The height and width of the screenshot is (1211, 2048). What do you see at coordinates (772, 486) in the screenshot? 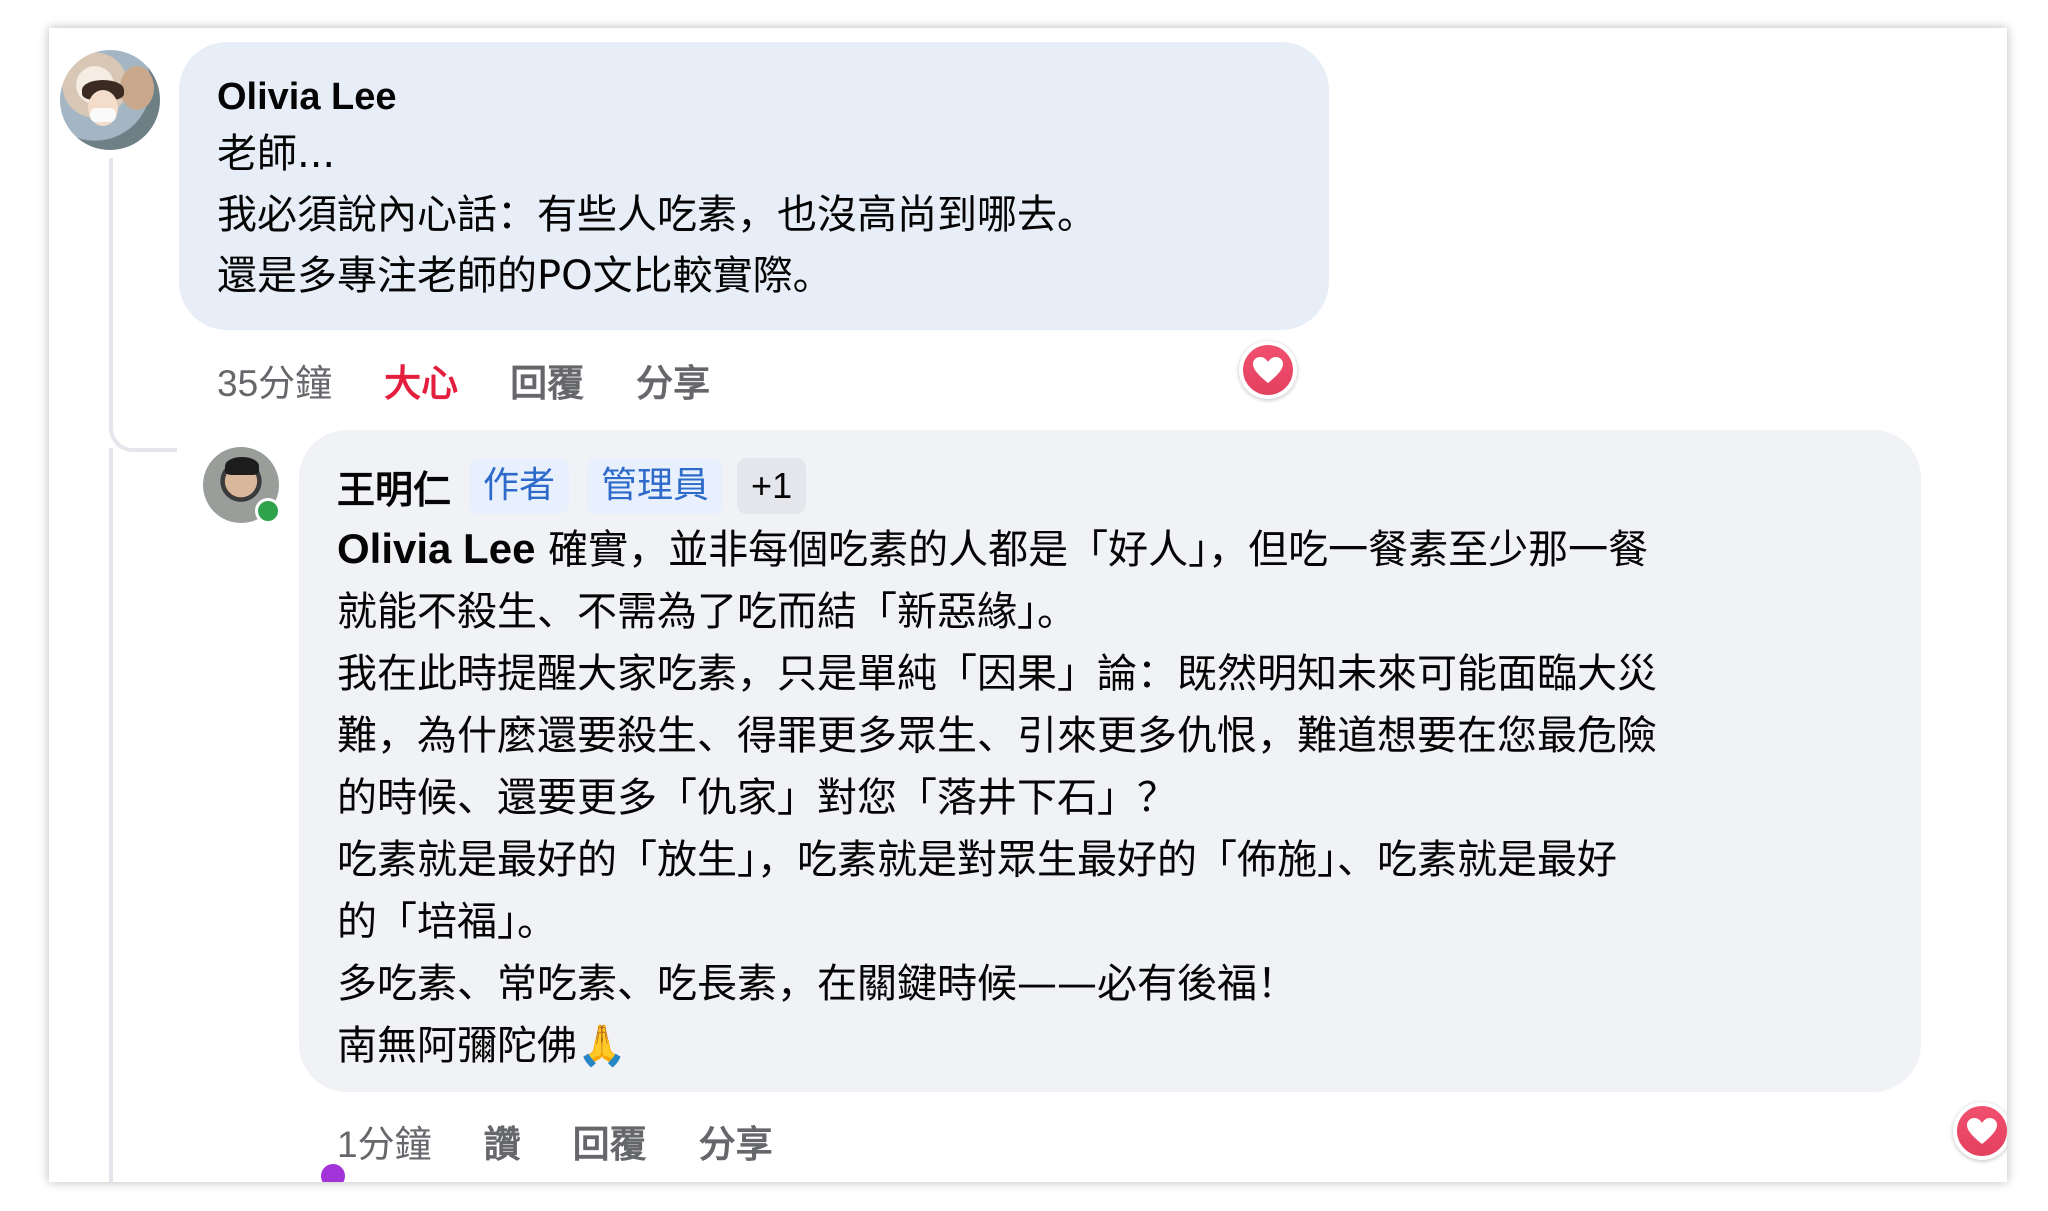
I see `more-badges: +1` at bounding box center [772, 486].